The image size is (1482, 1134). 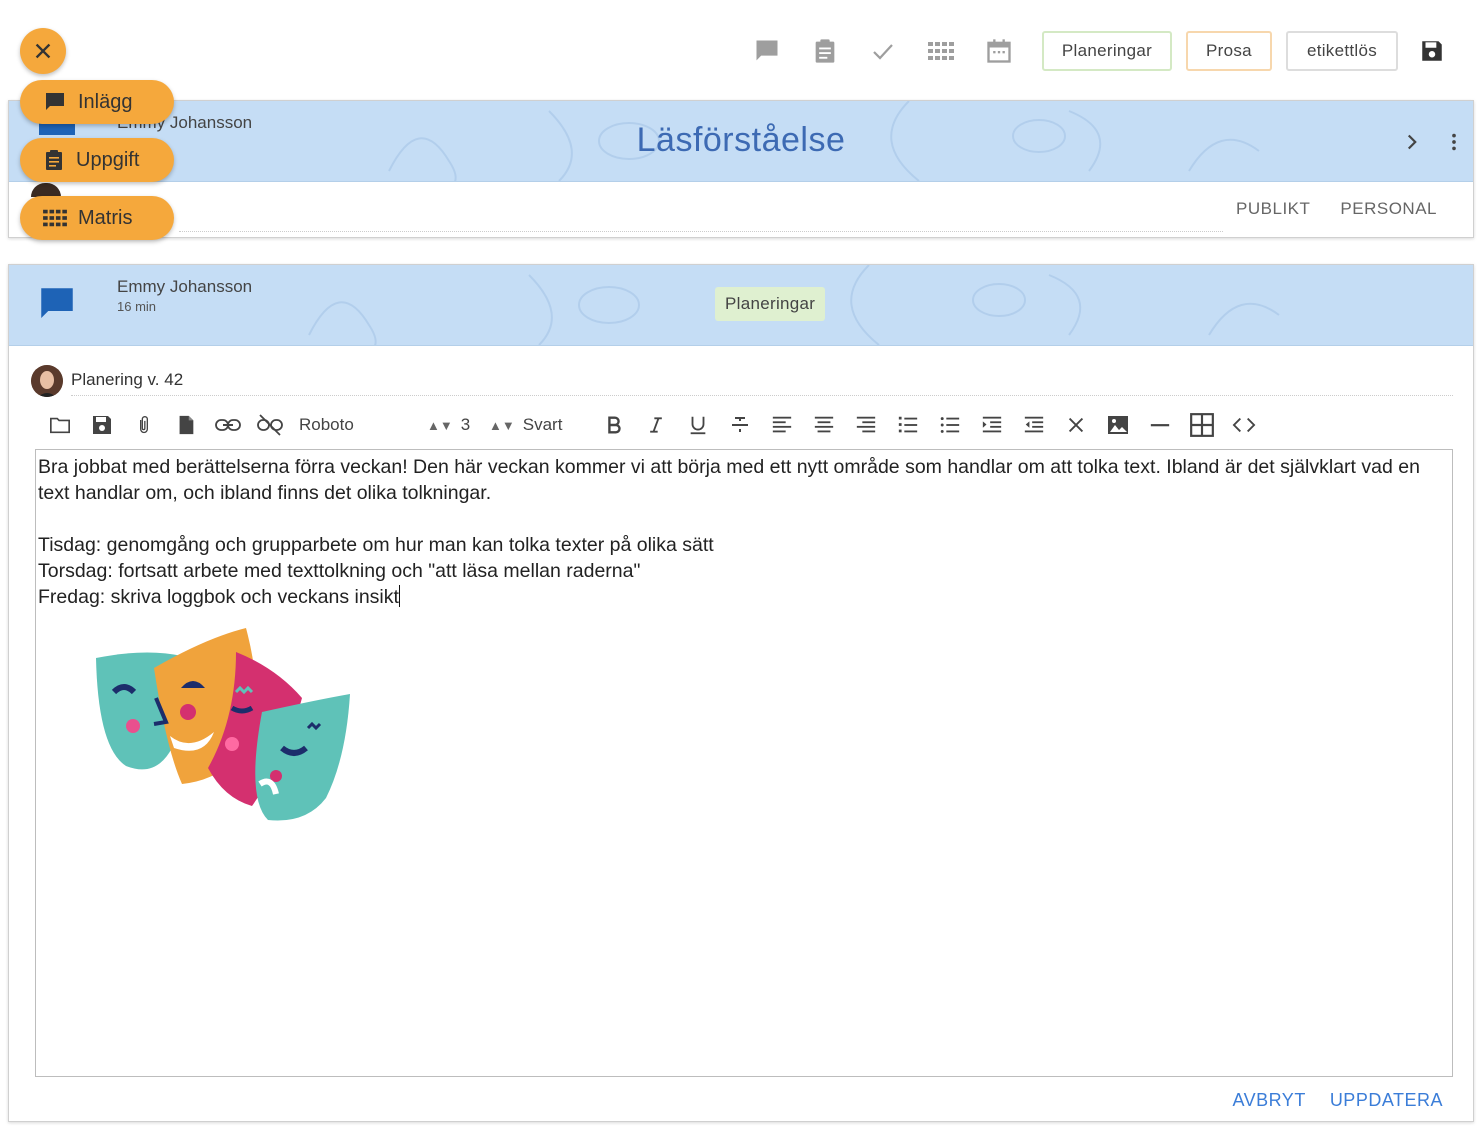 What do you see at coordinates (60, 425) in the screenshot?
I see `folder-icon` at bounding box center [60, 425].